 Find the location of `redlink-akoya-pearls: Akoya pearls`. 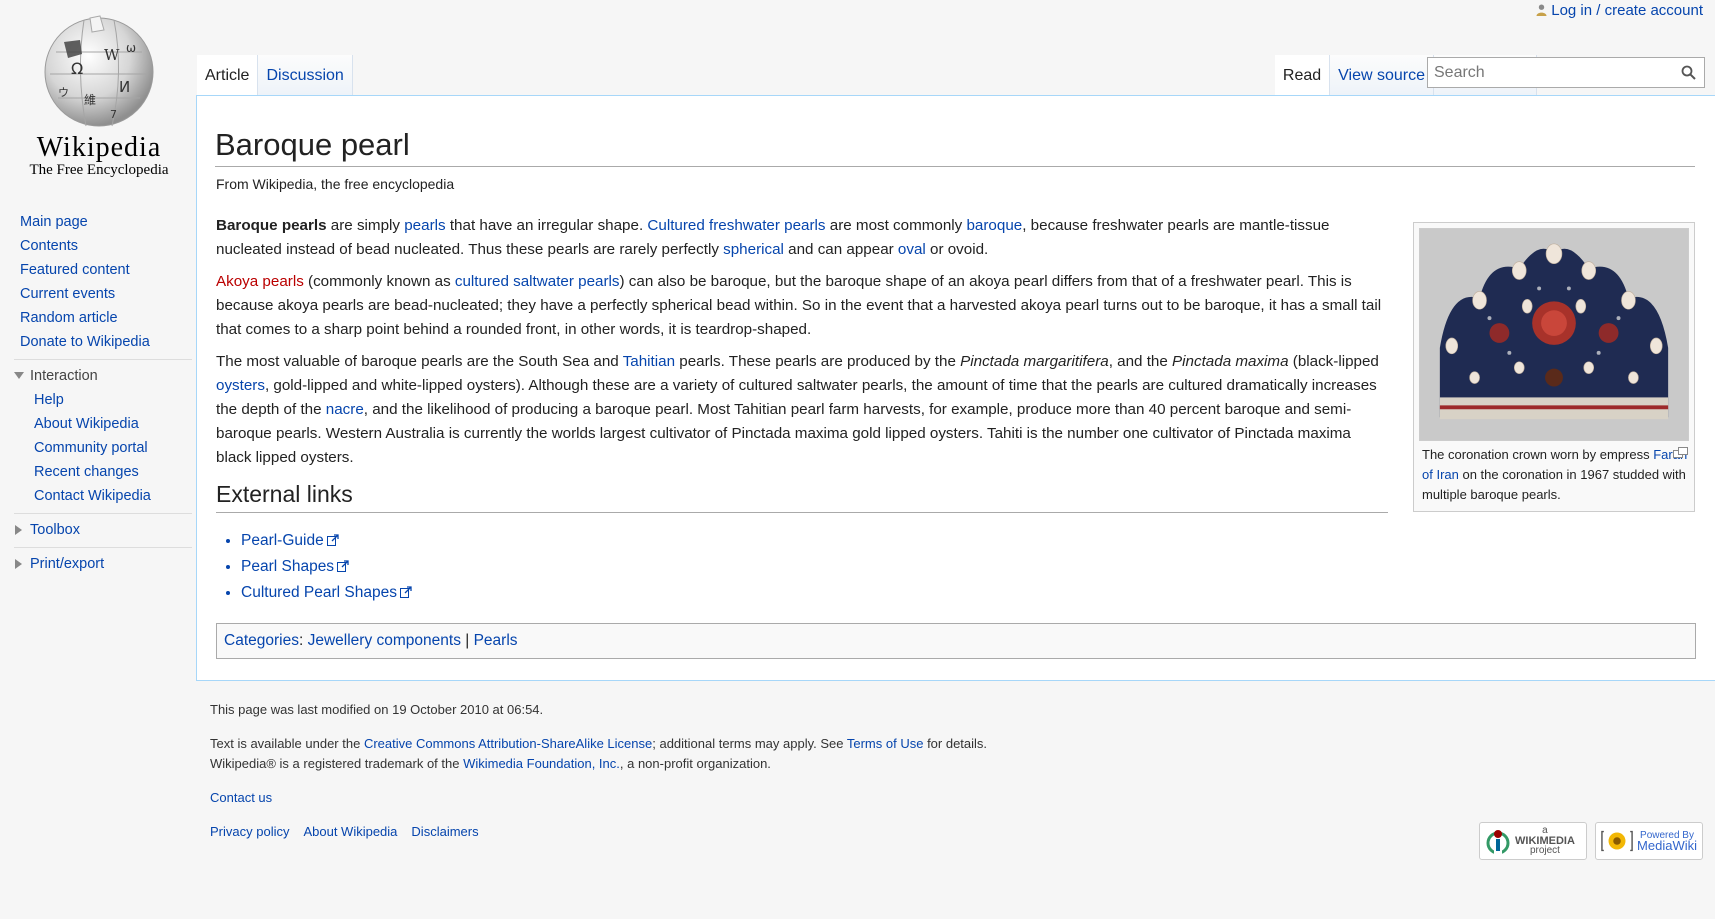

redlink-akoya-pearls: Akoya pearls is located at coordinates (260, 281).